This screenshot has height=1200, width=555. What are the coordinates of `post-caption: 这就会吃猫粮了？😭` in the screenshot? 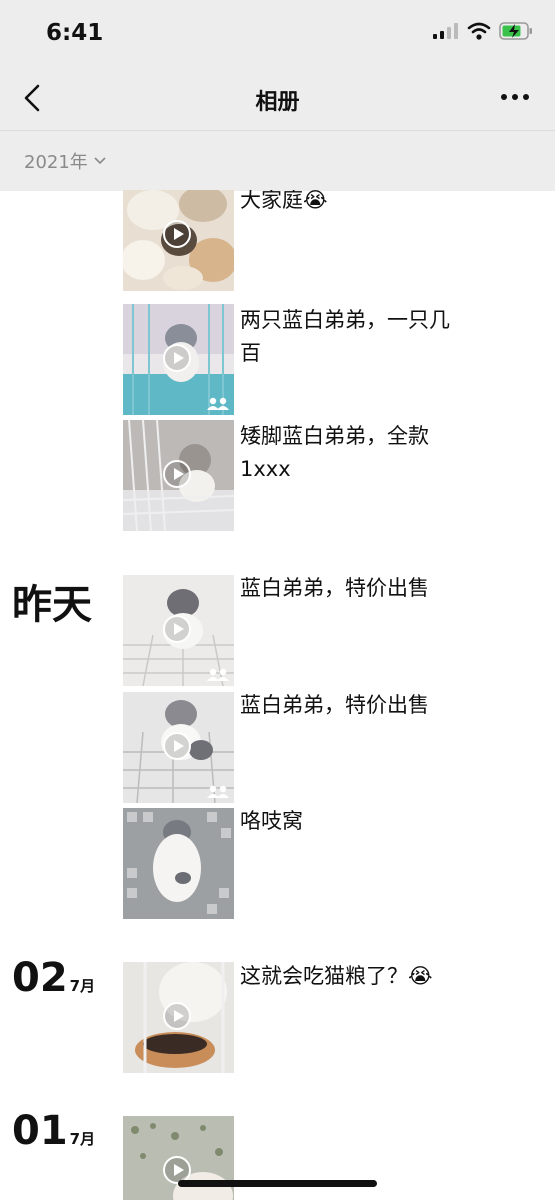 It's located at (336, 976).